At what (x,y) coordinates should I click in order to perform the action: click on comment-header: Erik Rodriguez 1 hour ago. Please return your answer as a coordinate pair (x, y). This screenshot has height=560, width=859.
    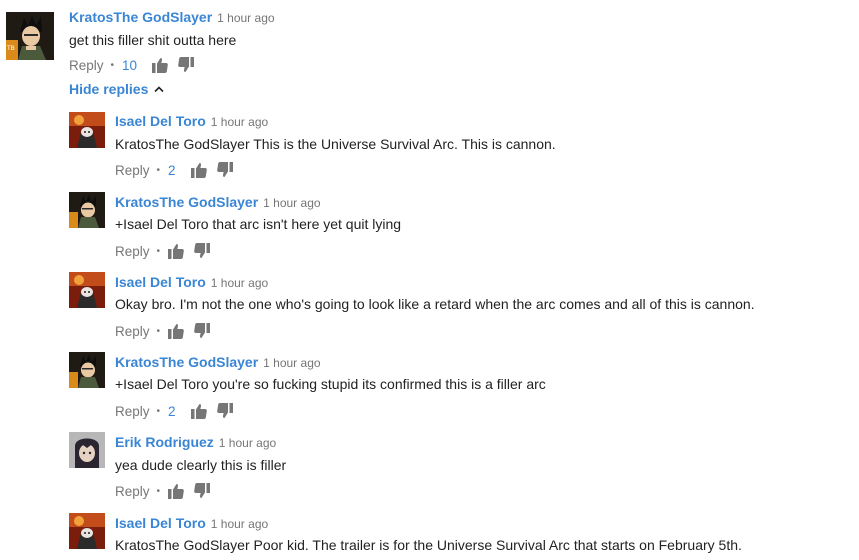
    Looking at the image, I should click on (195, 442).